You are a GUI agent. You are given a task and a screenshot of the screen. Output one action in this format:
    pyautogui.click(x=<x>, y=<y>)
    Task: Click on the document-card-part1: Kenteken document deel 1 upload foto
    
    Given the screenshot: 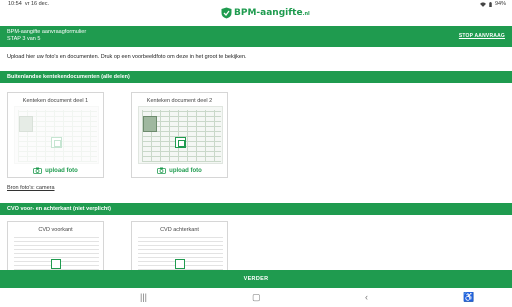 What is the action you would take?
    pyautogui.click(x=55, y=135)
    